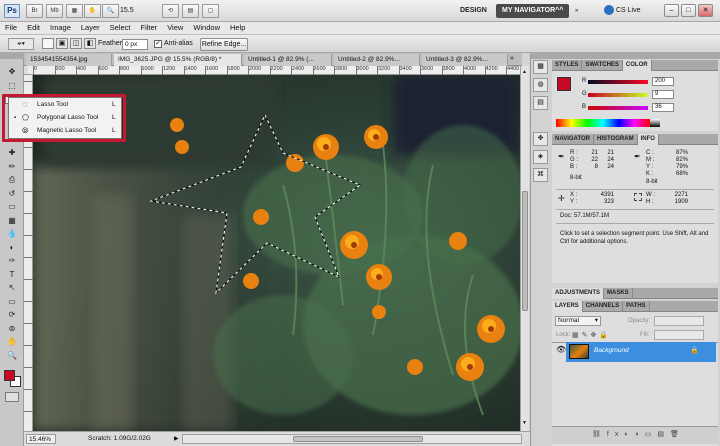 This screenshot has height=446, width=720. I want to click on bridge-button: Br, so click(34, 11).